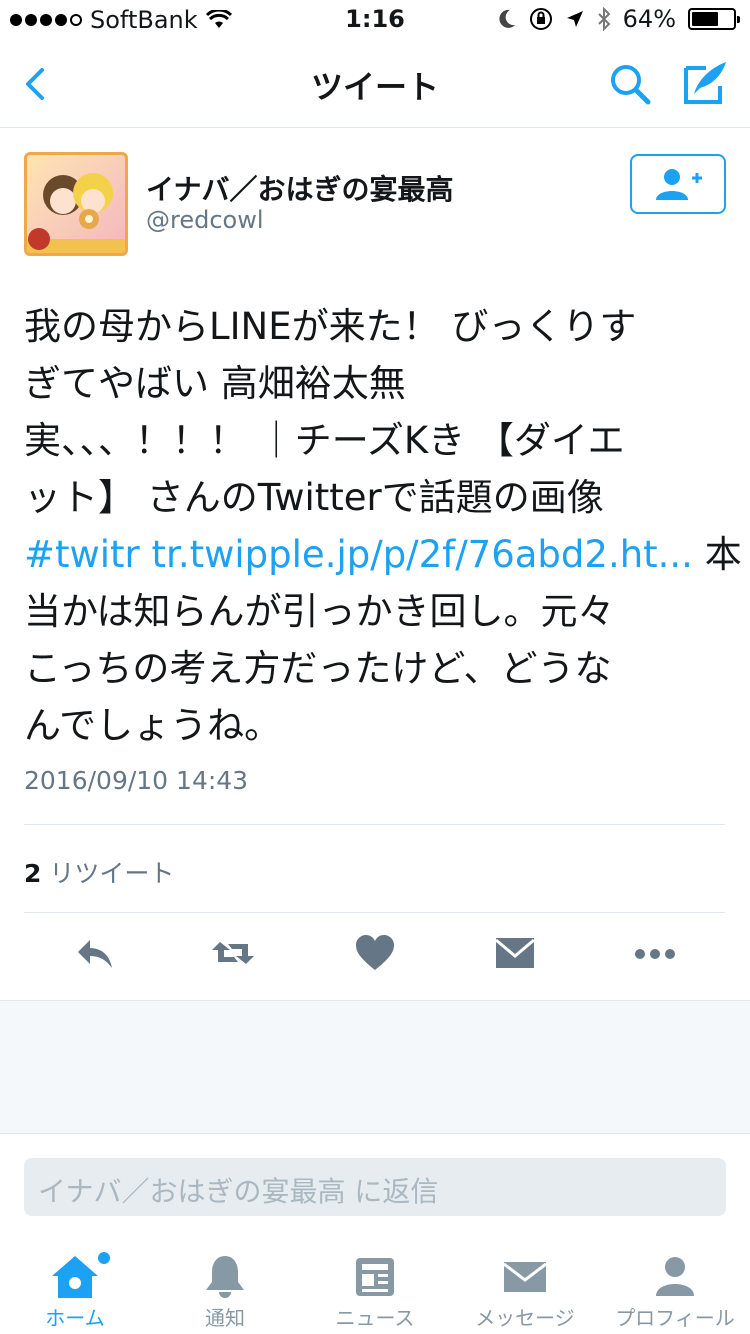 The image size is (750, 1334). I want to click on like-icon, so click(375, 953).